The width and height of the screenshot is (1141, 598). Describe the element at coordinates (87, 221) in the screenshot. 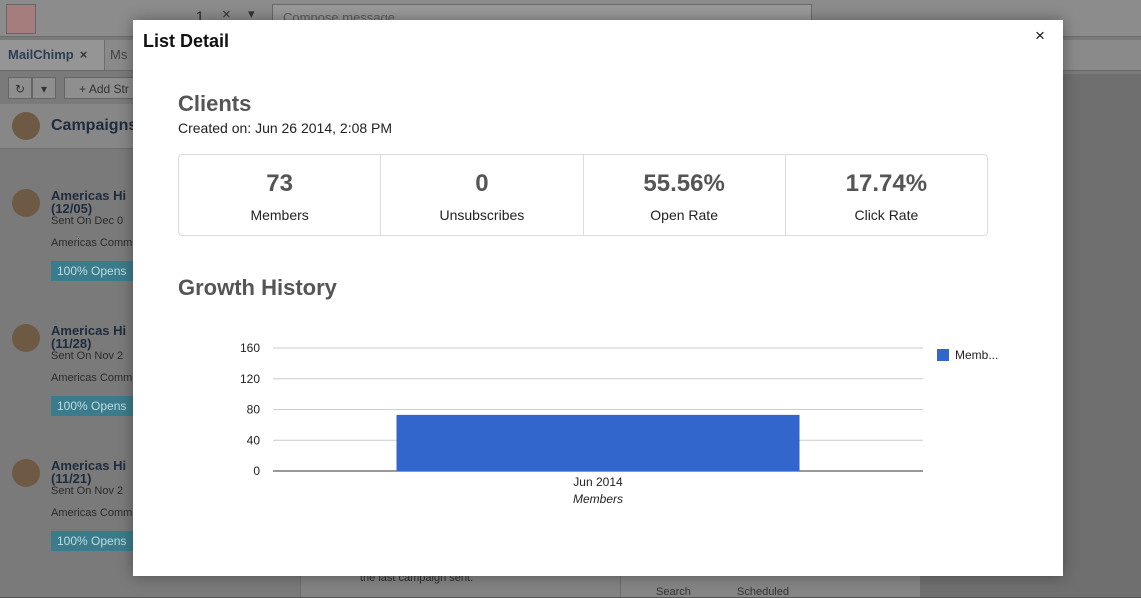

I see `item-sent: Sent On Dec 0` at that location.